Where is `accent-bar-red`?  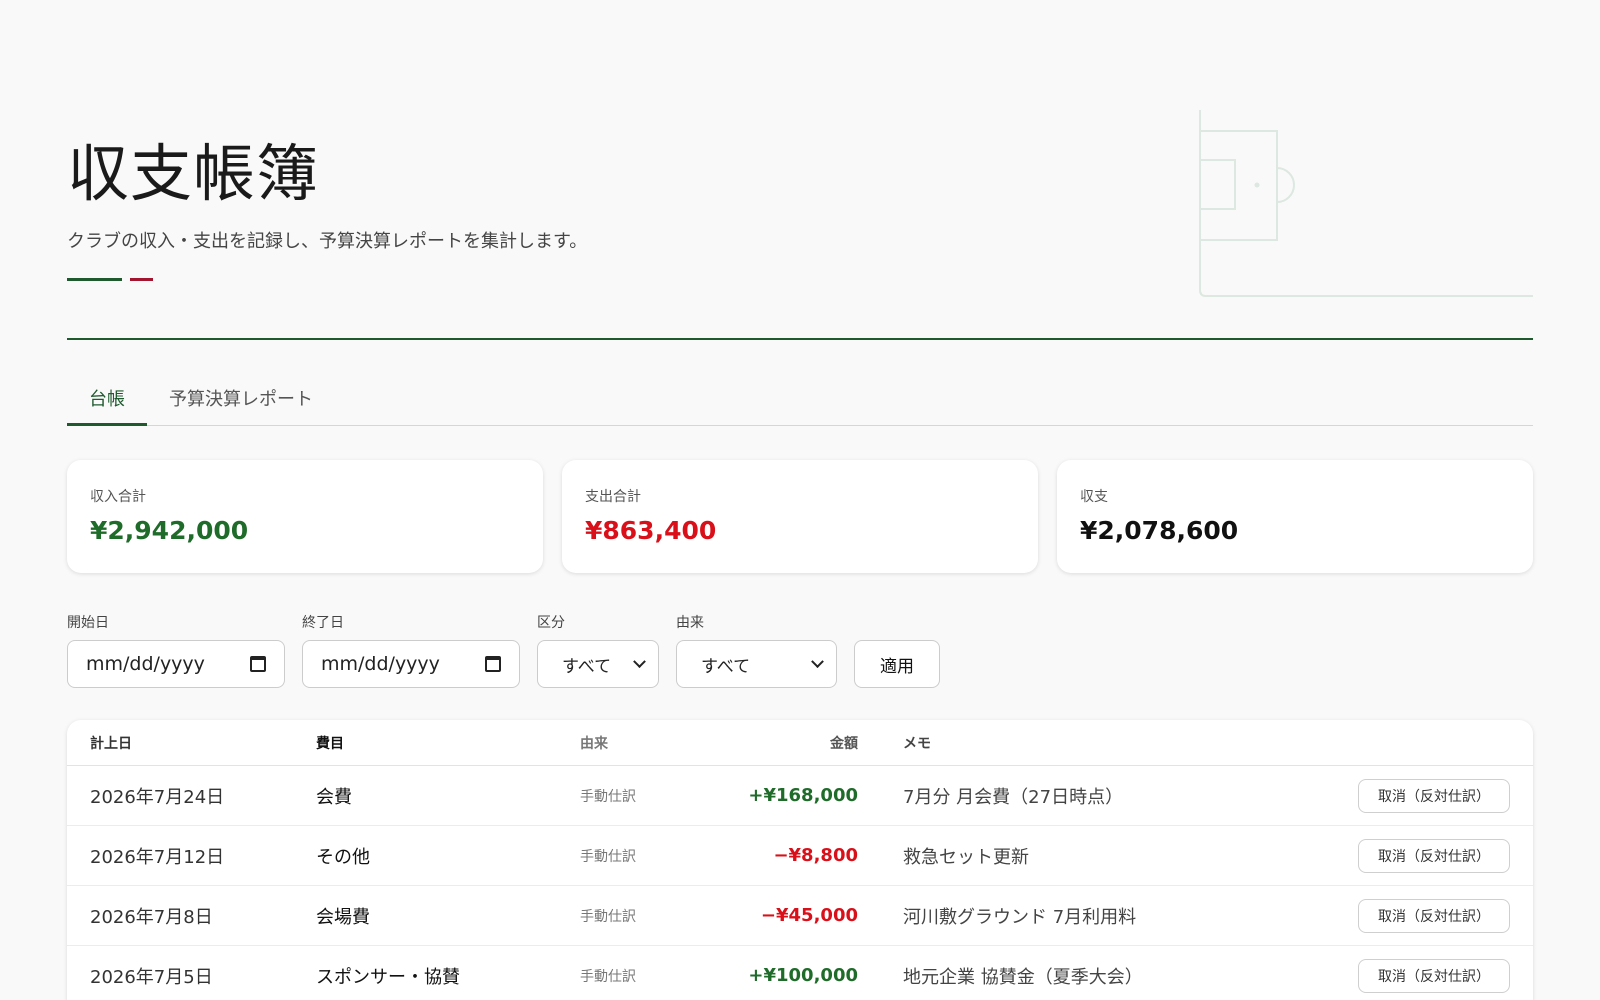
accent-bar-red is located at coordinates (141, 279).